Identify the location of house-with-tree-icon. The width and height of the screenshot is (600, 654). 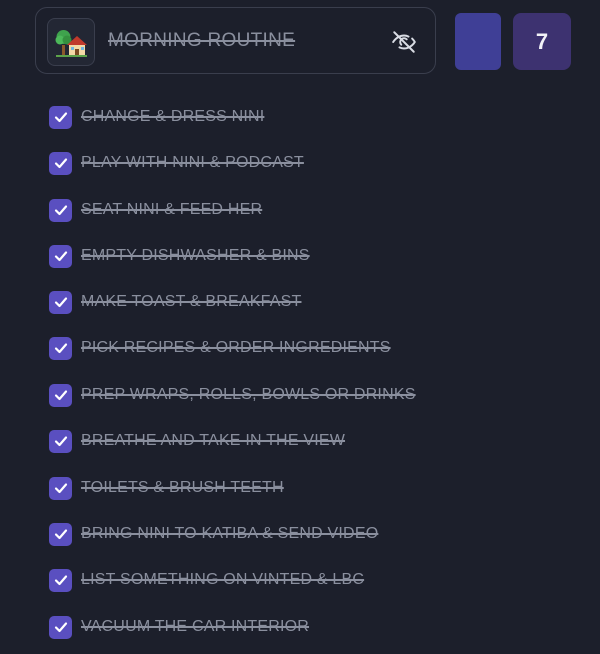
(71, 43).